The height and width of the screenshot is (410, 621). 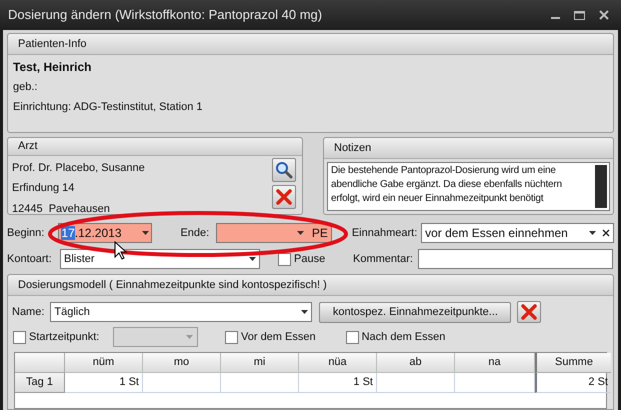 What do you see at coordinates (44, 188) in the screenshot?
I see `doctor-address-line: Erfindung 14` at bounding box center [44, 188].